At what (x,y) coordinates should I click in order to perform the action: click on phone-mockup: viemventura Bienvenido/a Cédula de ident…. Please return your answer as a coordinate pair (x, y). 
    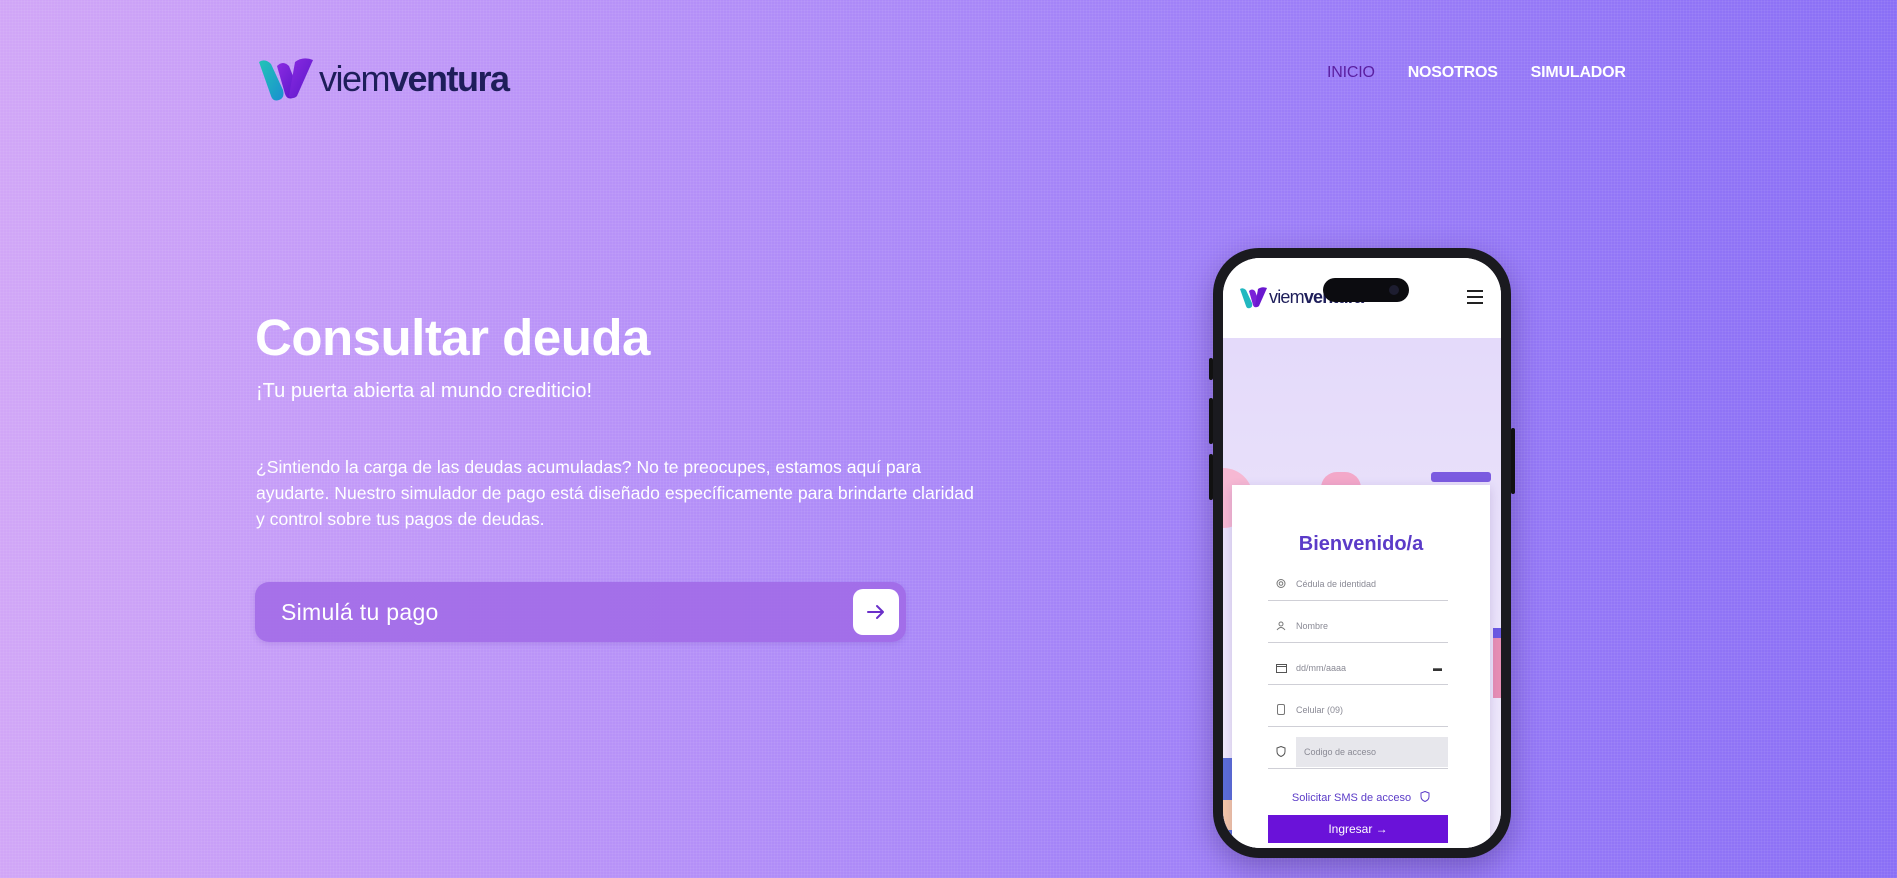
    Looking at the image, I should click on (1362, 553).